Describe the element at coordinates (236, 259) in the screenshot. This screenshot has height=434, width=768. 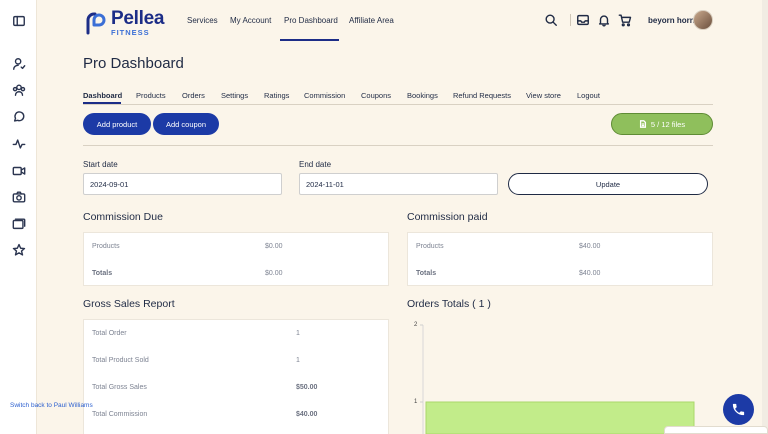
I see `commission-due-card: Products $0.00 Totals $0.00` at that location.